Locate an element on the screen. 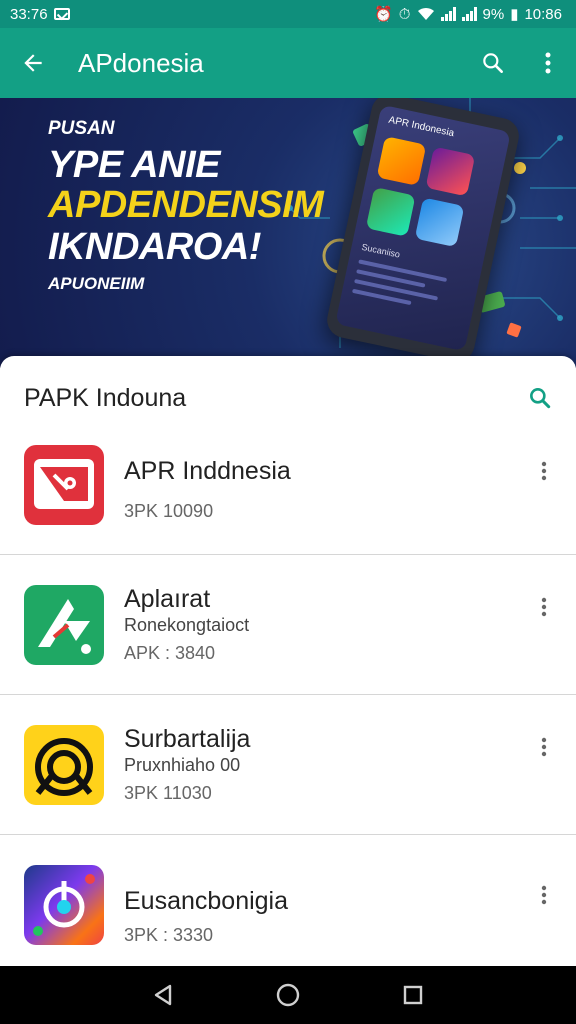  phone-title: APR Indonesia is located at coordinates (421, 127).